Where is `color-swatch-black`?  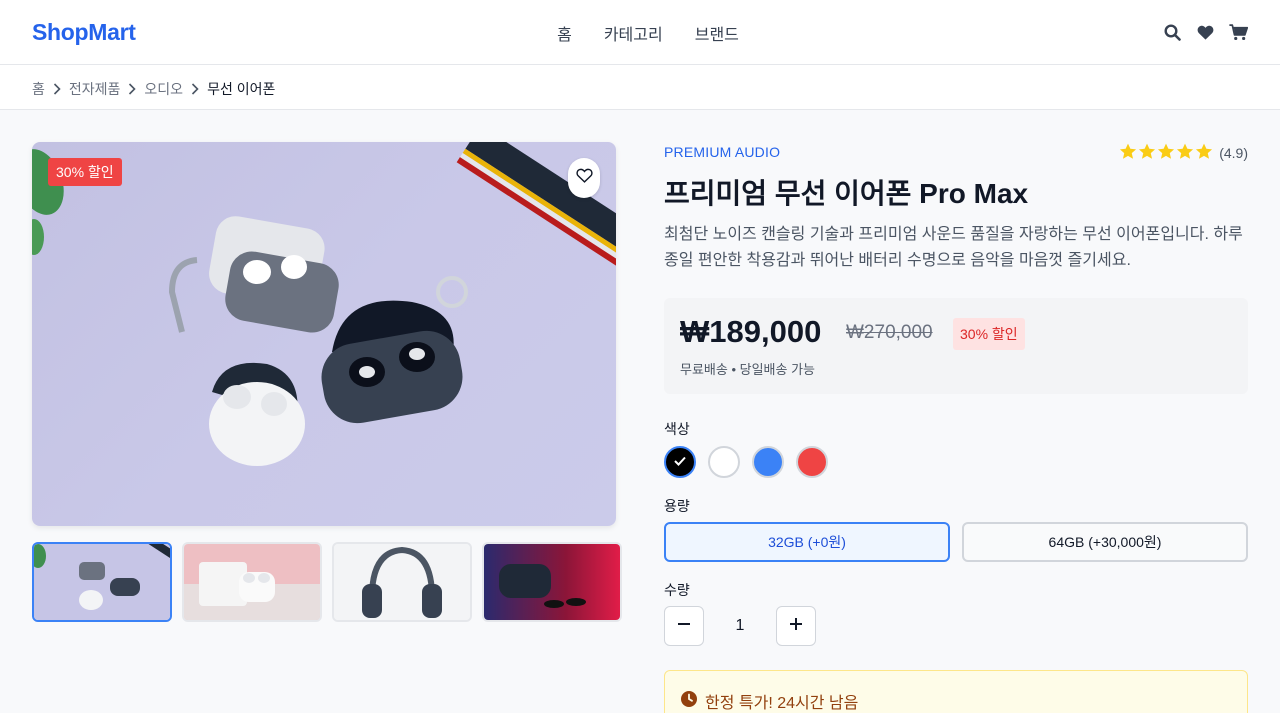 color-swatch-black is located at coordinates (680, 462).